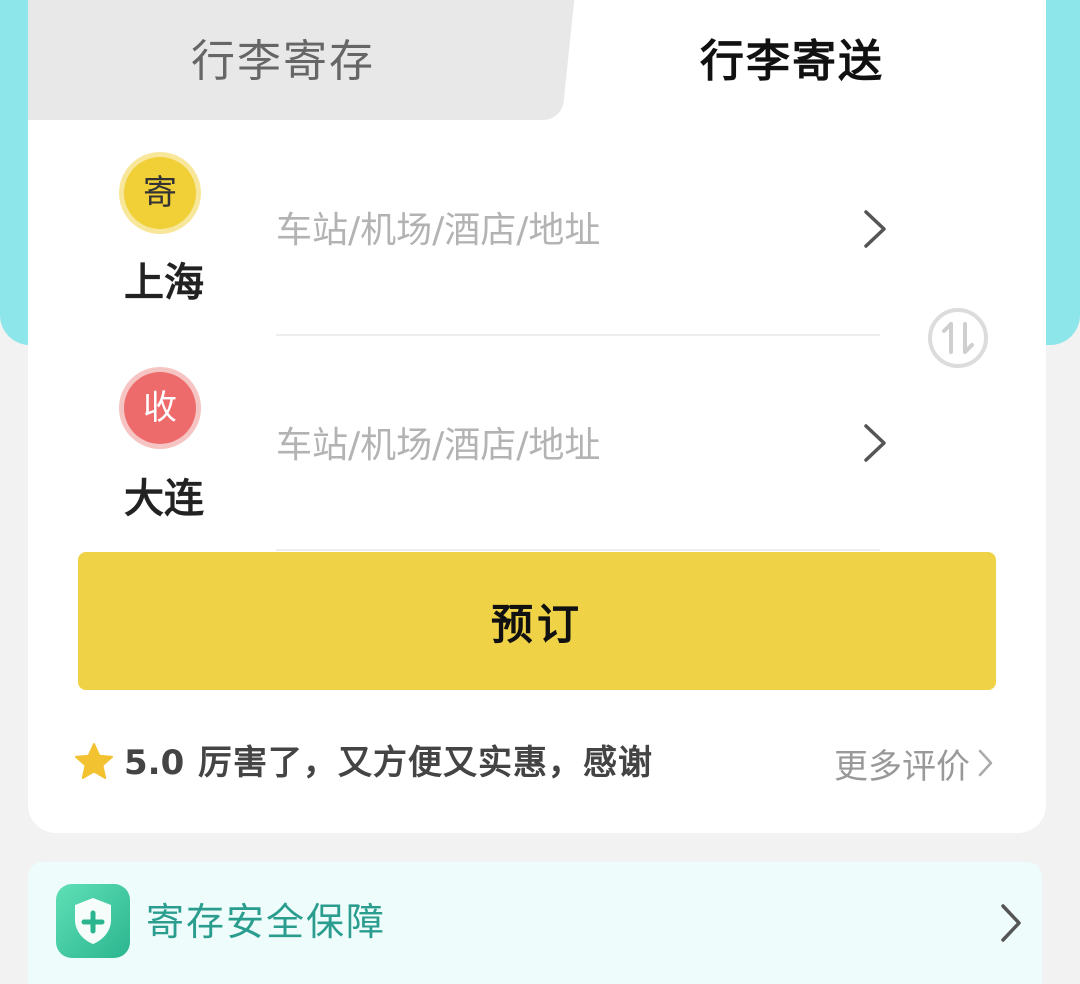 Image resolution: width=1080 pixels, height=984 pixels. Describe the element at coordinates (283, 62) in the screenshot. I see `tab-luggage-storage: 行李寄存` at that location.